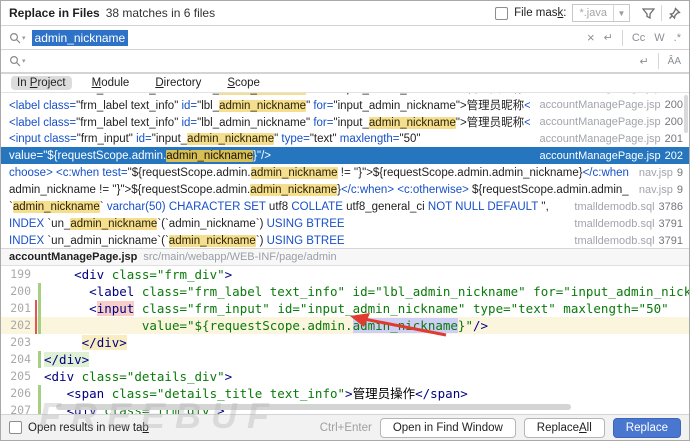 Image resolution: width=690 pixels, height=441 pixels. Describe the element at coordinates (88, 427) in the screenshot. I see `open-results-label: Open results in new tab` at that location.